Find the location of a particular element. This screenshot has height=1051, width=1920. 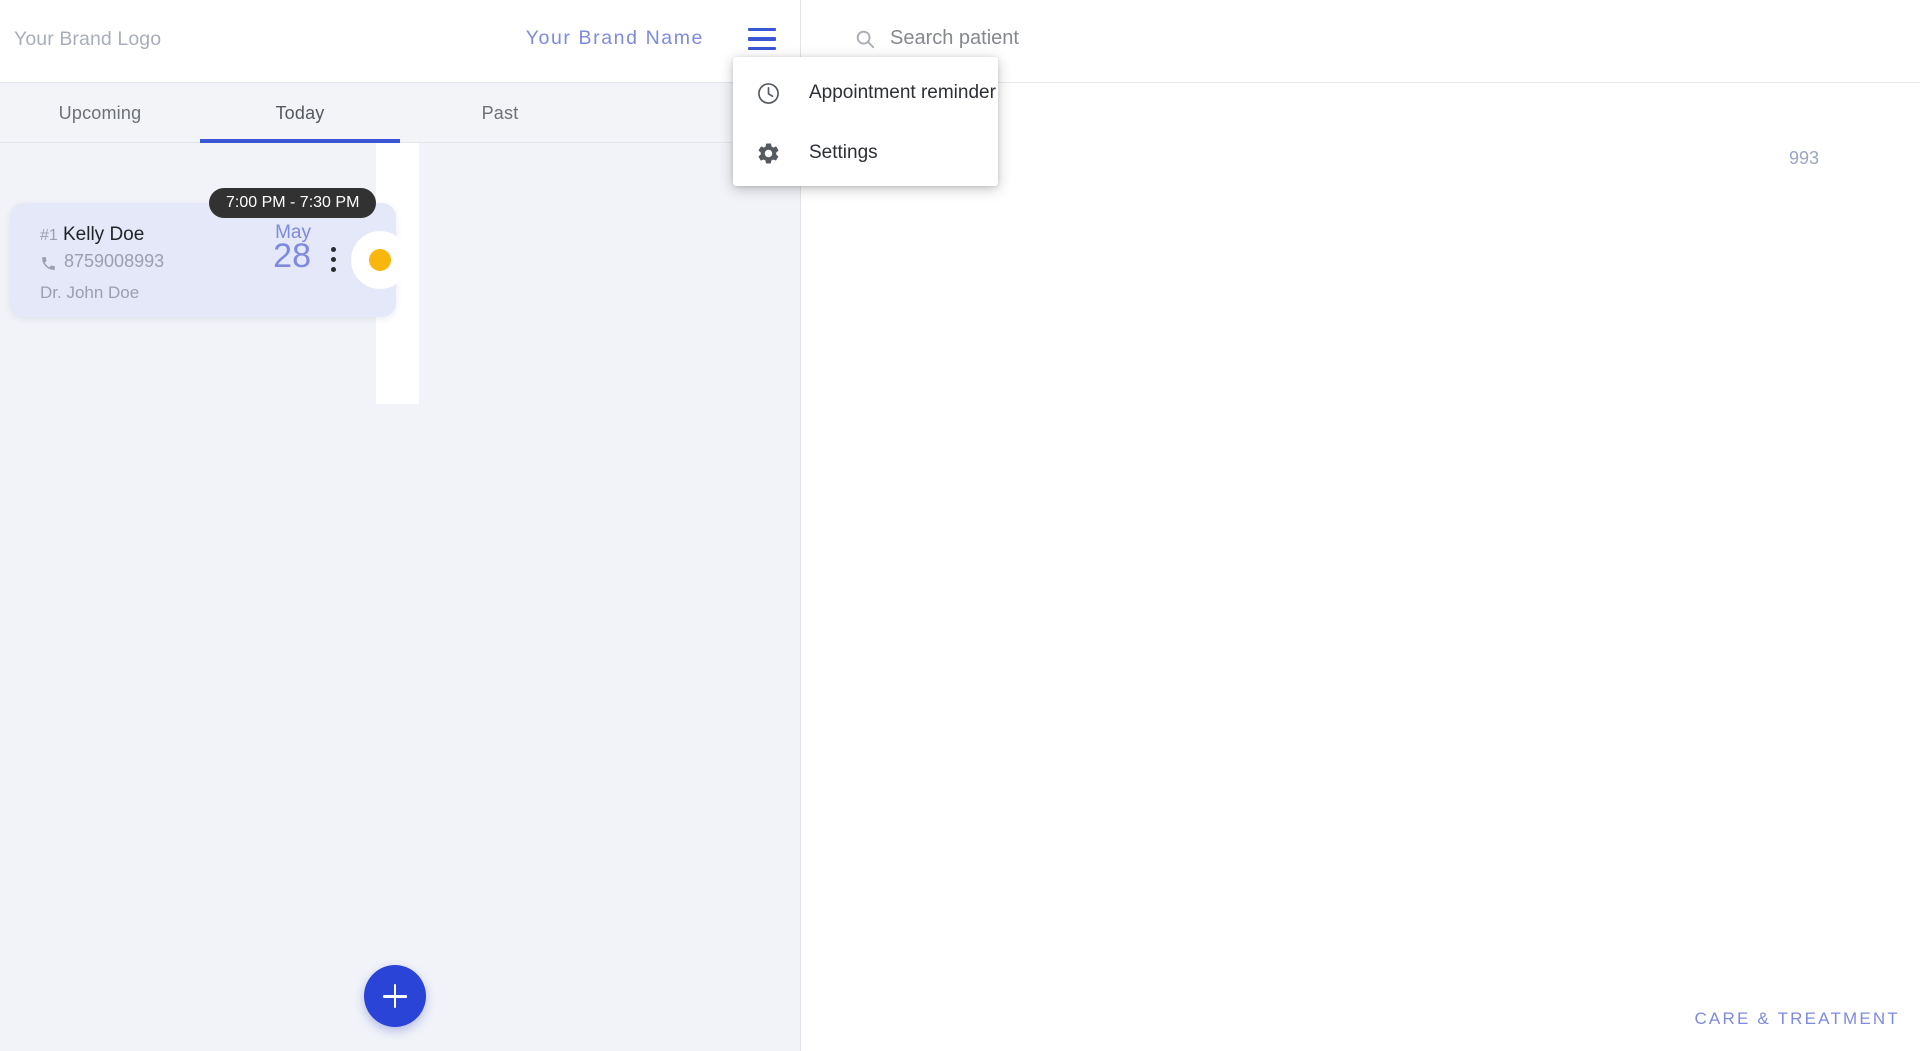

tab-today: Today is located at coordinates (300, 113).